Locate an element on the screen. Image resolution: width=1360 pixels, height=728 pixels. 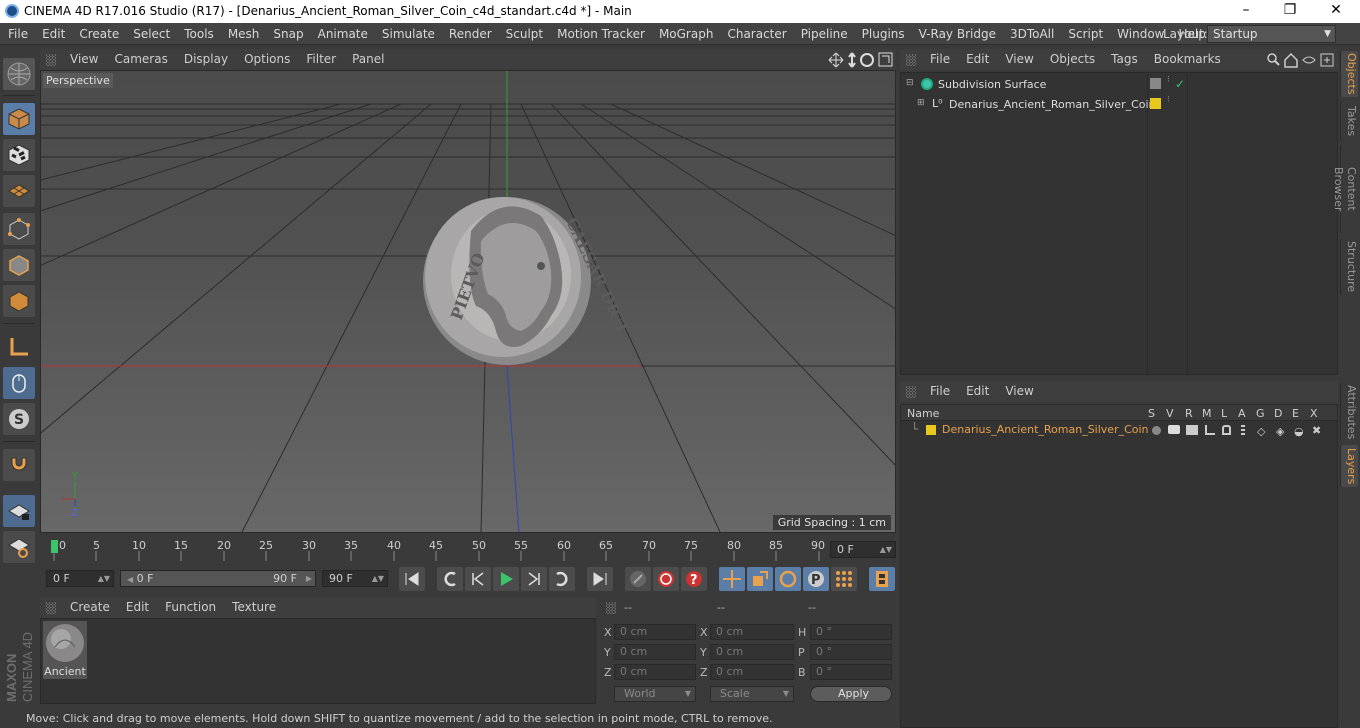
keyframe-selection-button: ? is located at coordinates (694, 579).